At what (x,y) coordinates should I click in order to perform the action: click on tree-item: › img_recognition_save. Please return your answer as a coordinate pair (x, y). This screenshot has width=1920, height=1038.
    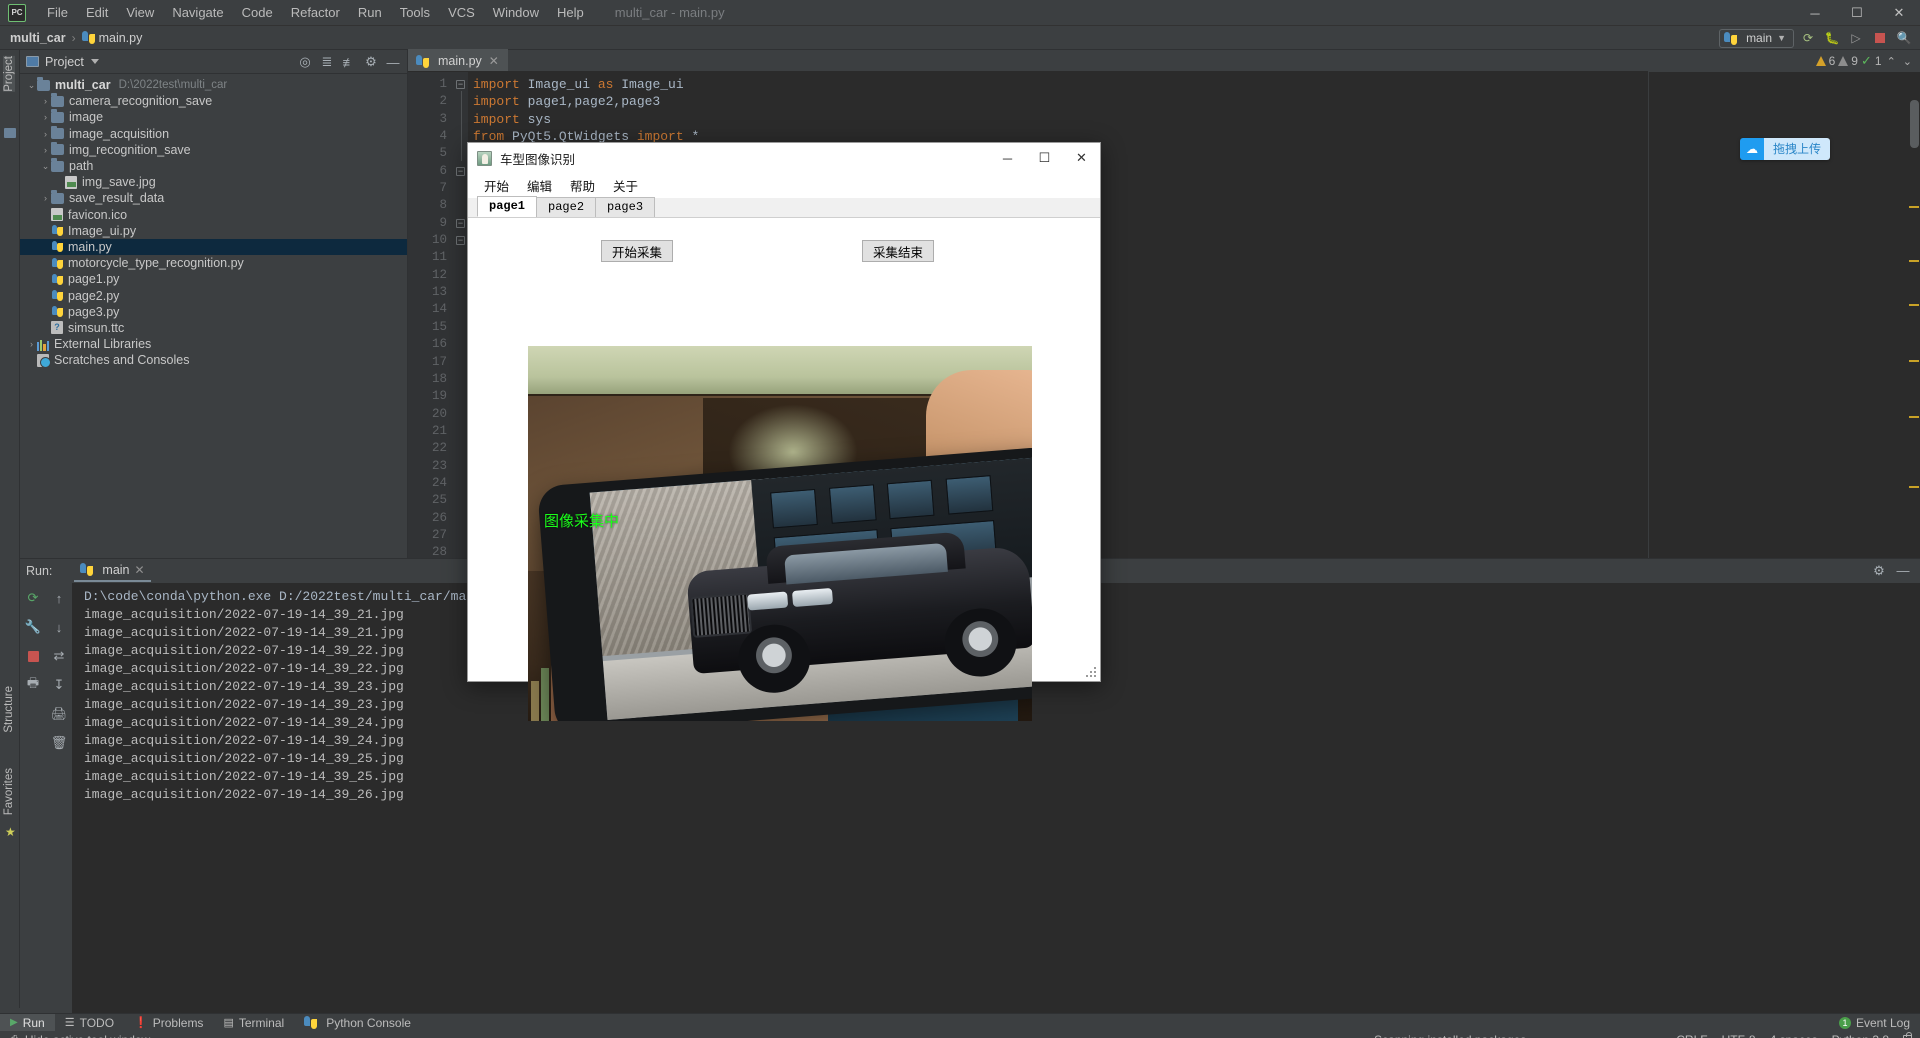
    Looking at the image, I should click on (213, 149).